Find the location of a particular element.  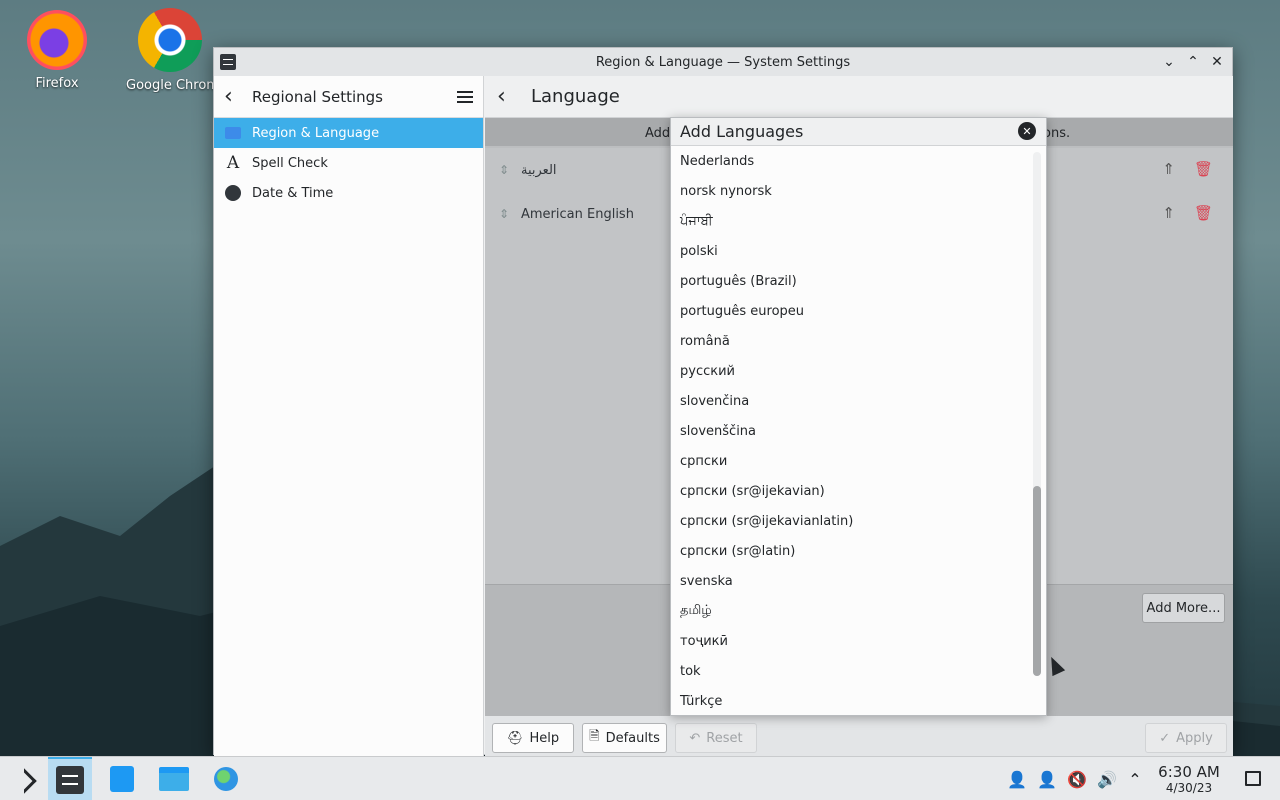

sidebar-item-region-language: Region & Language is located at coordinates (348, 133).